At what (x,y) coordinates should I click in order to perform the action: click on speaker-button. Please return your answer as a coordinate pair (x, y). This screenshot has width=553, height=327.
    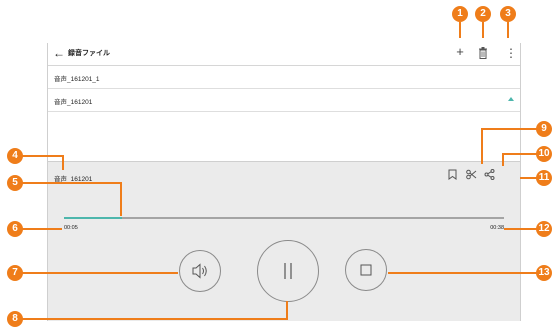
    Looking at the image, I should click on (200, 271).